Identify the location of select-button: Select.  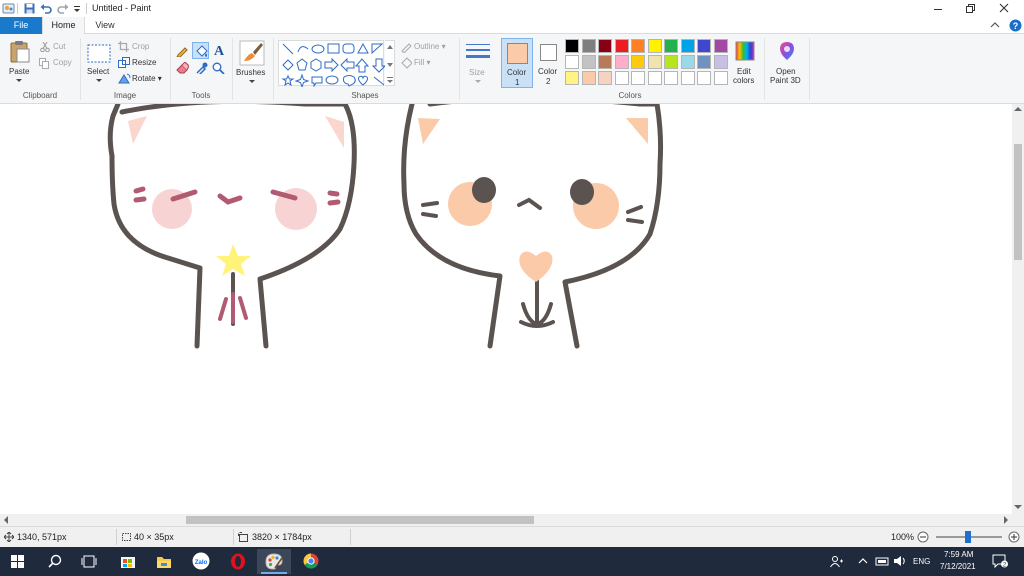
(99, 62).